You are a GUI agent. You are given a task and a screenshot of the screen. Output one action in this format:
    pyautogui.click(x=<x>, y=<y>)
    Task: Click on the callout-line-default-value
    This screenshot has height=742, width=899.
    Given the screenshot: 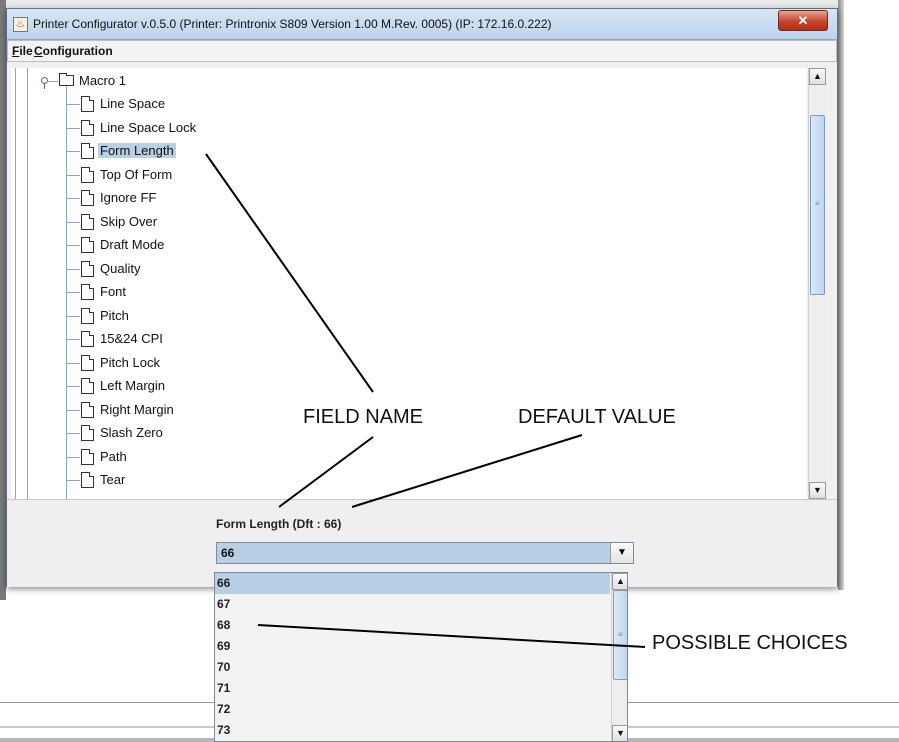 What is the action you would take?
    pyautogui.click(x=467, y=471)
    